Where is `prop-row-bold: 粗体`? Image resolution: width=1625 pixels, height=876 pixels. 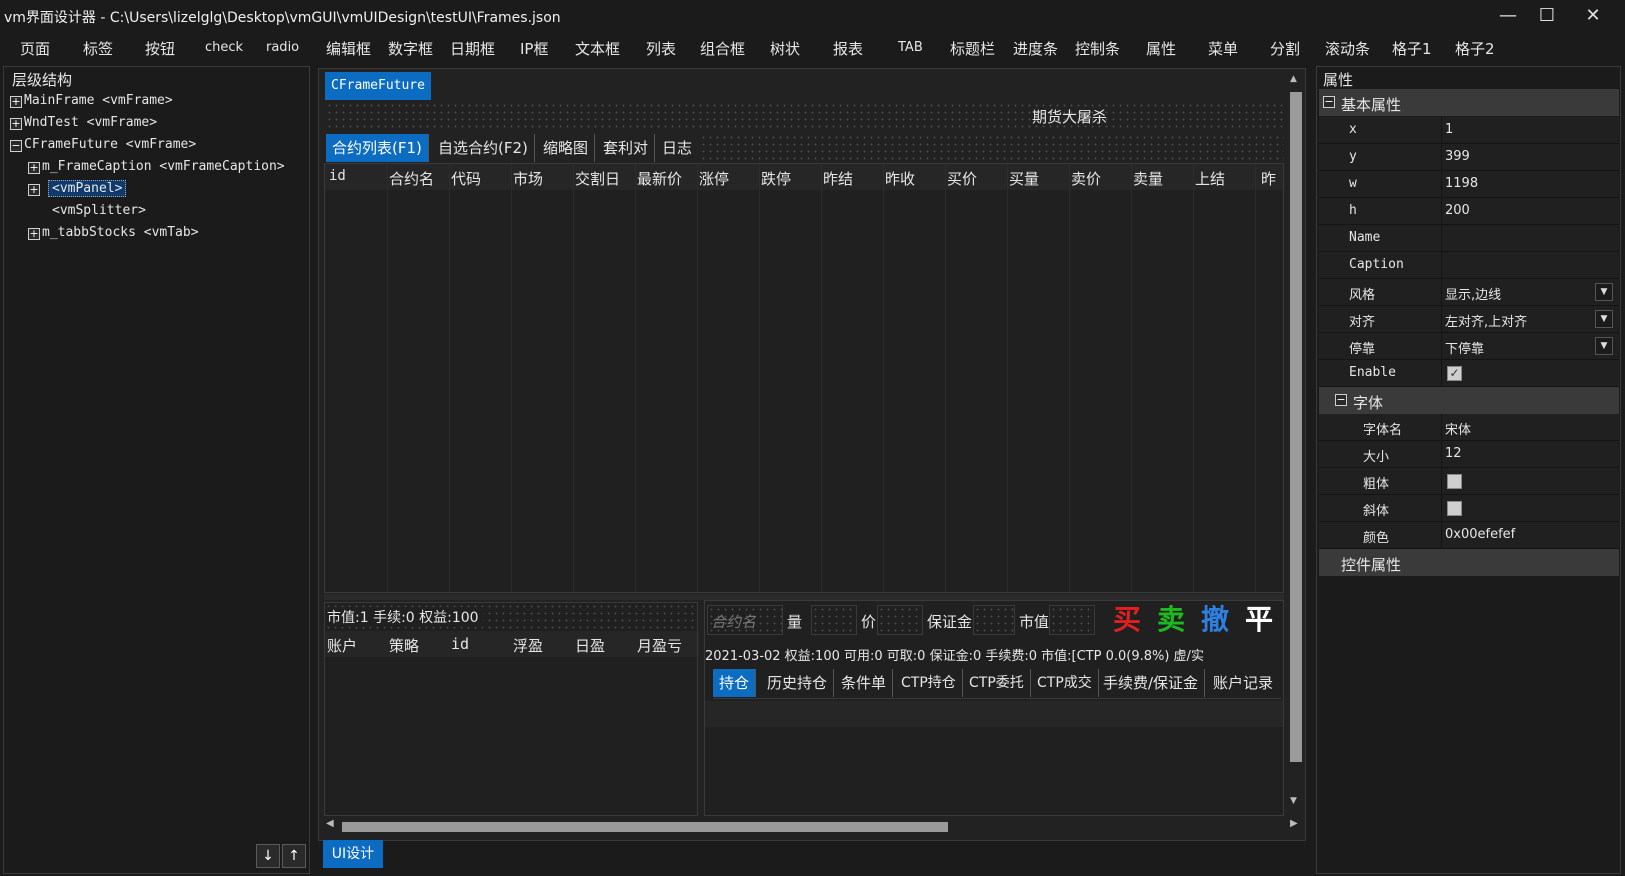
prop-row-bold: 粗体 is located at coordinates (1469, 481).